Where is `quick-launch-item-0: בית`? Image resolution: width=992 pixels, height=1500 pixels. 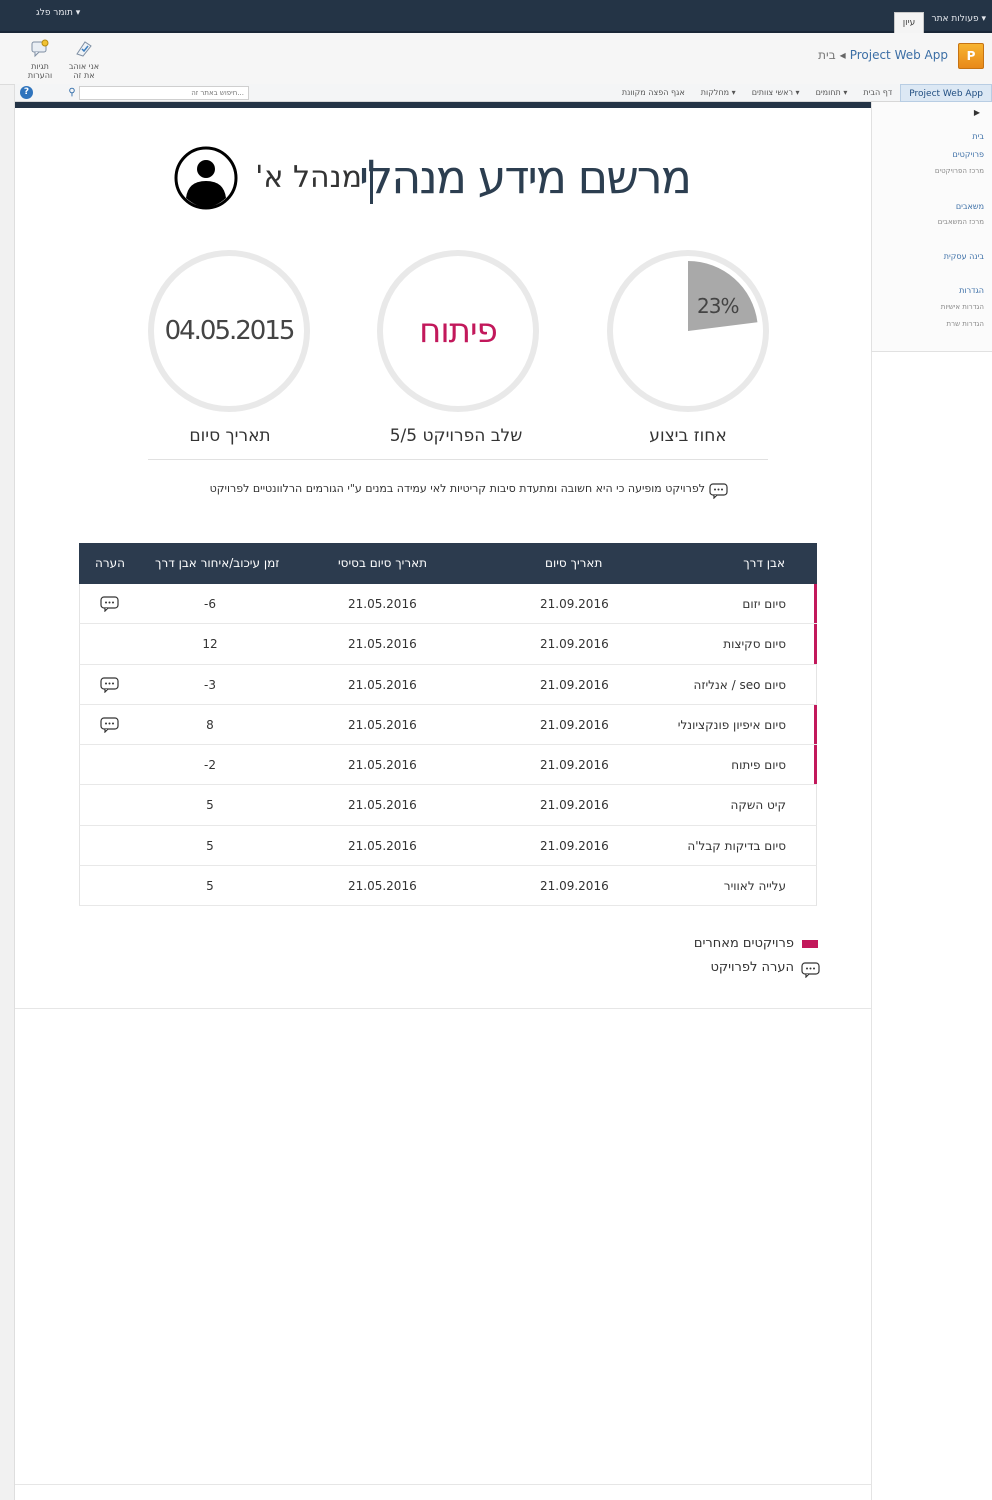
quick-launch-item-0: בית is located at coordinates (978, 136).